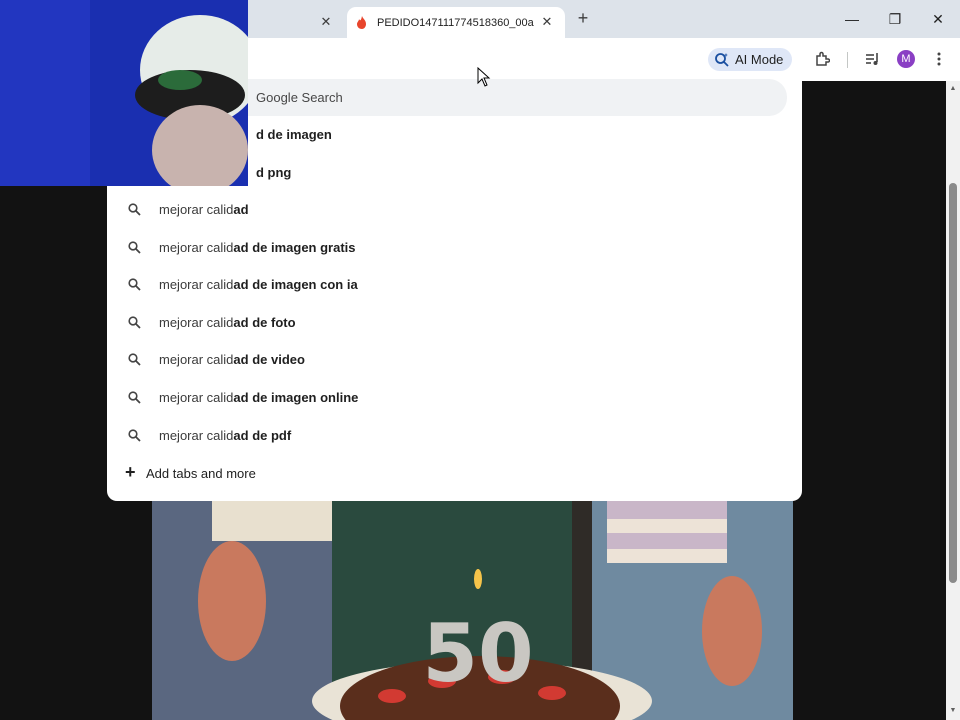 This screenshot has height=720, width=960. Describe the element at coordinates (362, 23) in the screenshot. I see `flame-icon` at that location.